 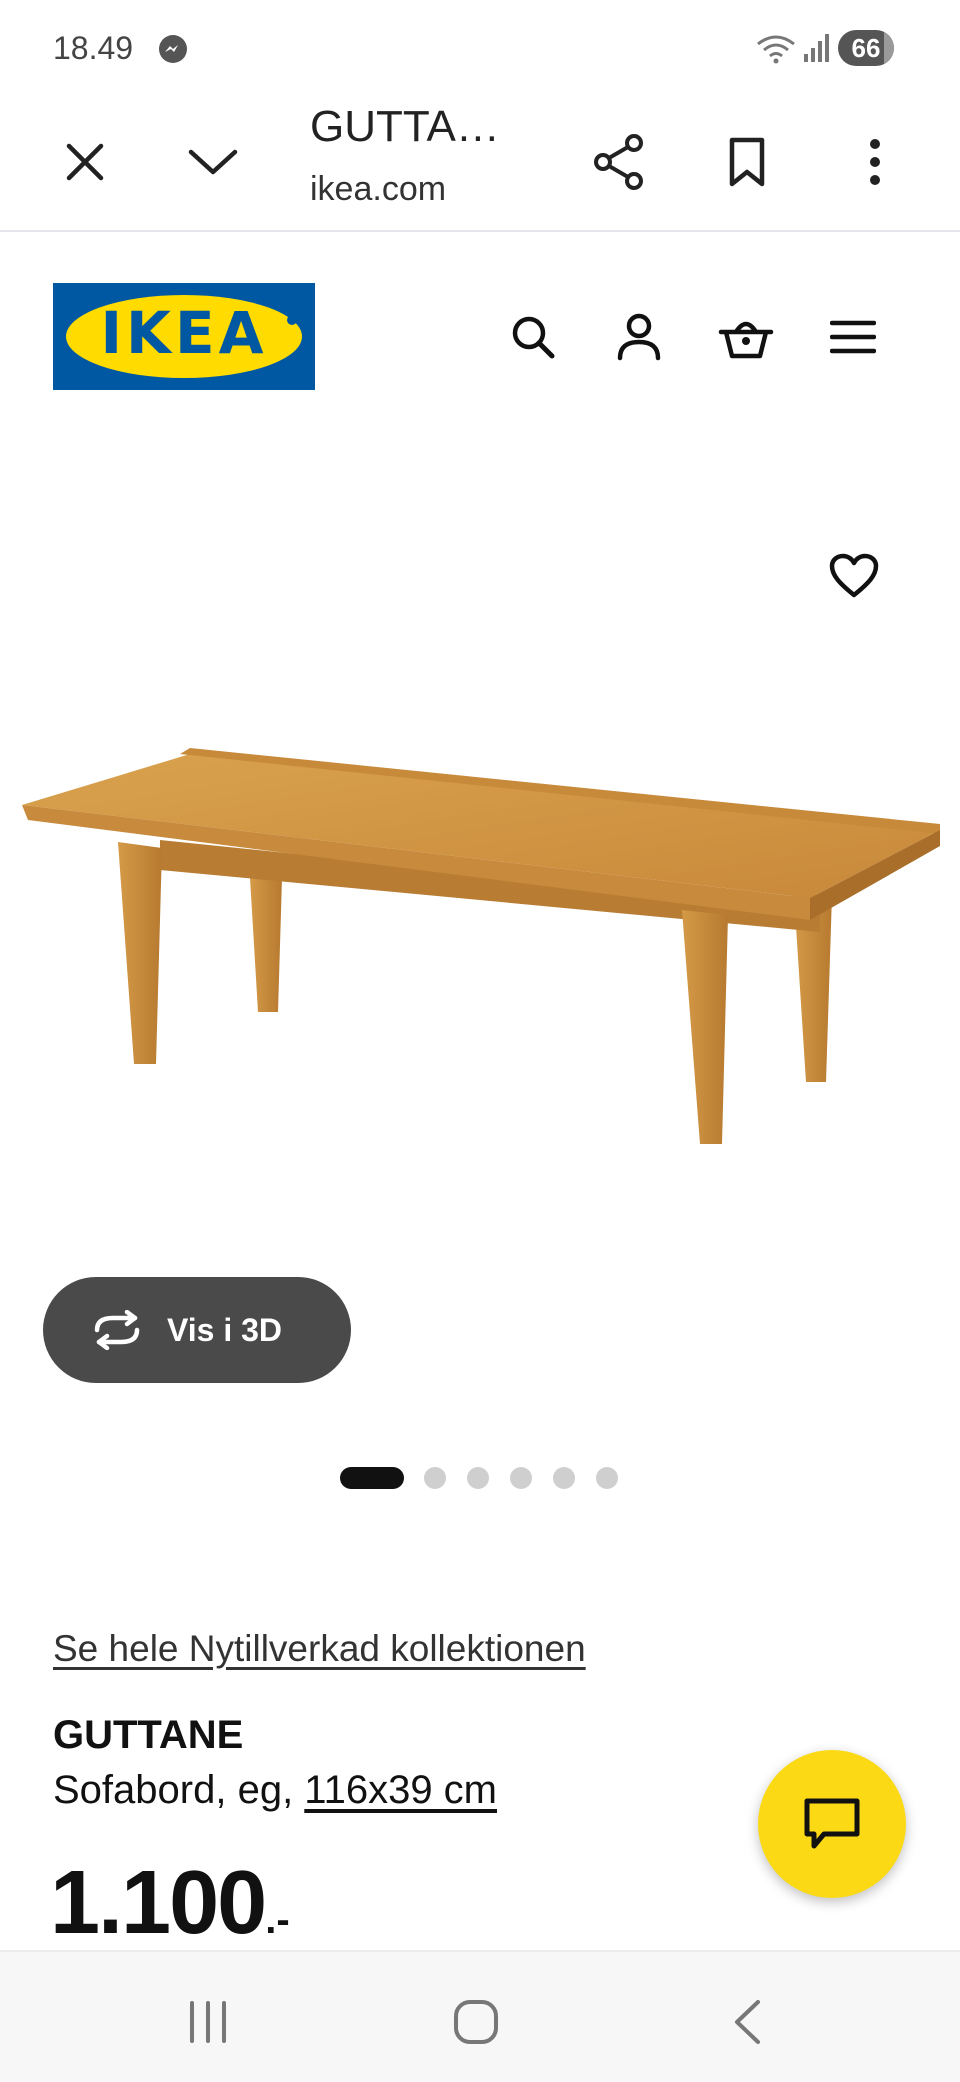 I want to click on basket-icon, so click(x=746, y=340).